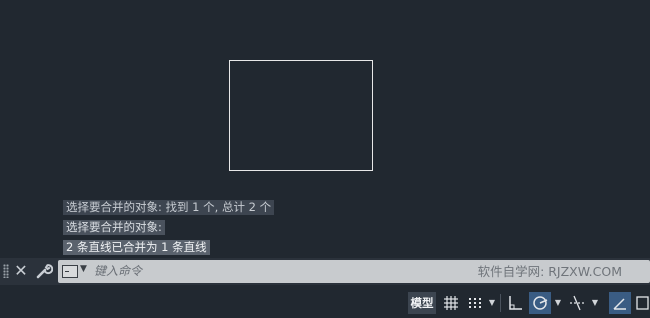 The image size is (650, 318). I want to click on drag-grip-icon, so click(6, 271).